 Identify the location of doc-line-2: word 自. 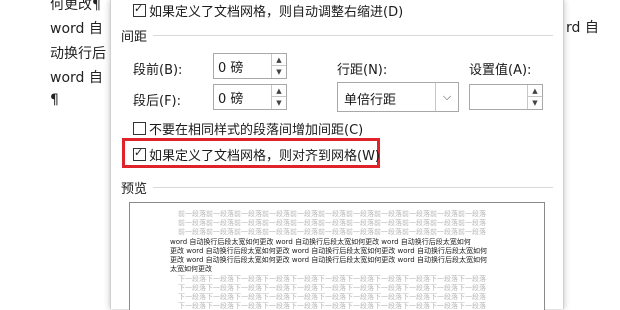
(76, 29).